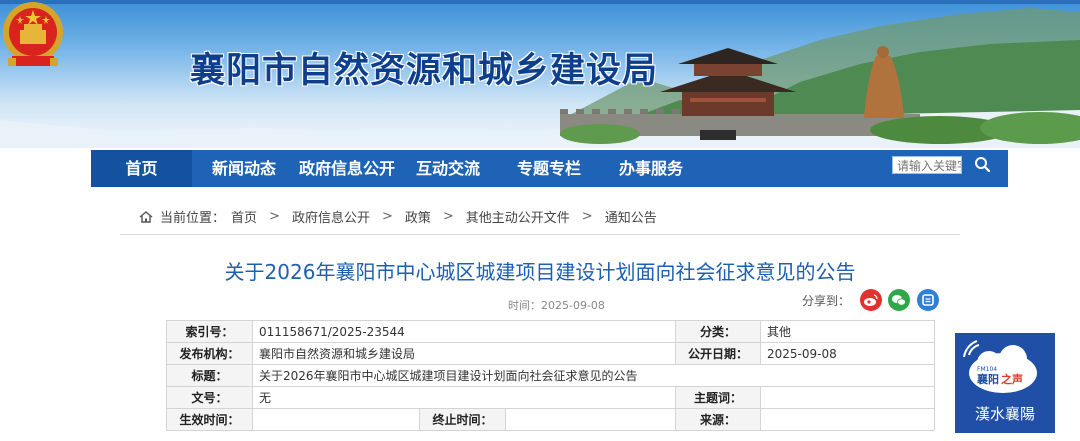  What do you see at coordinates (141, 168) in the screenshot?
I see `nav-item-home: 首页` at bounding box center [141, 168].